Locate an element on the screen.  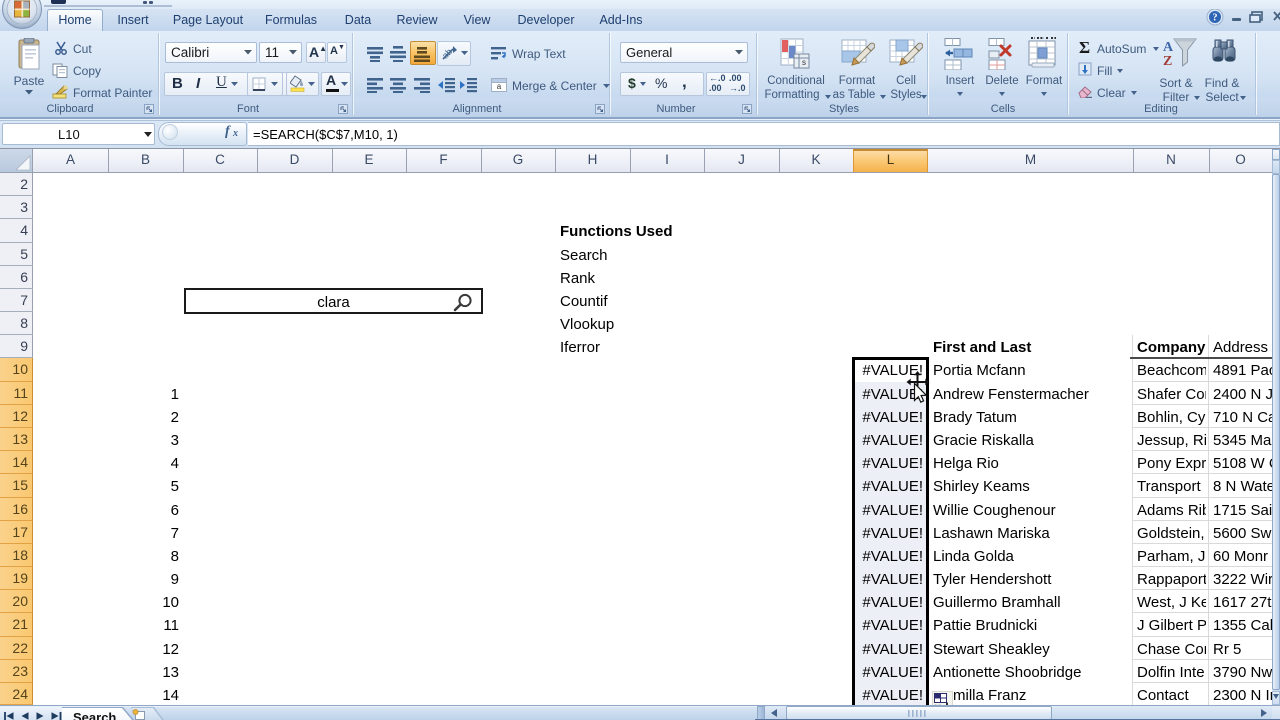
svg-text: A is located at coordinates (1168, 47).